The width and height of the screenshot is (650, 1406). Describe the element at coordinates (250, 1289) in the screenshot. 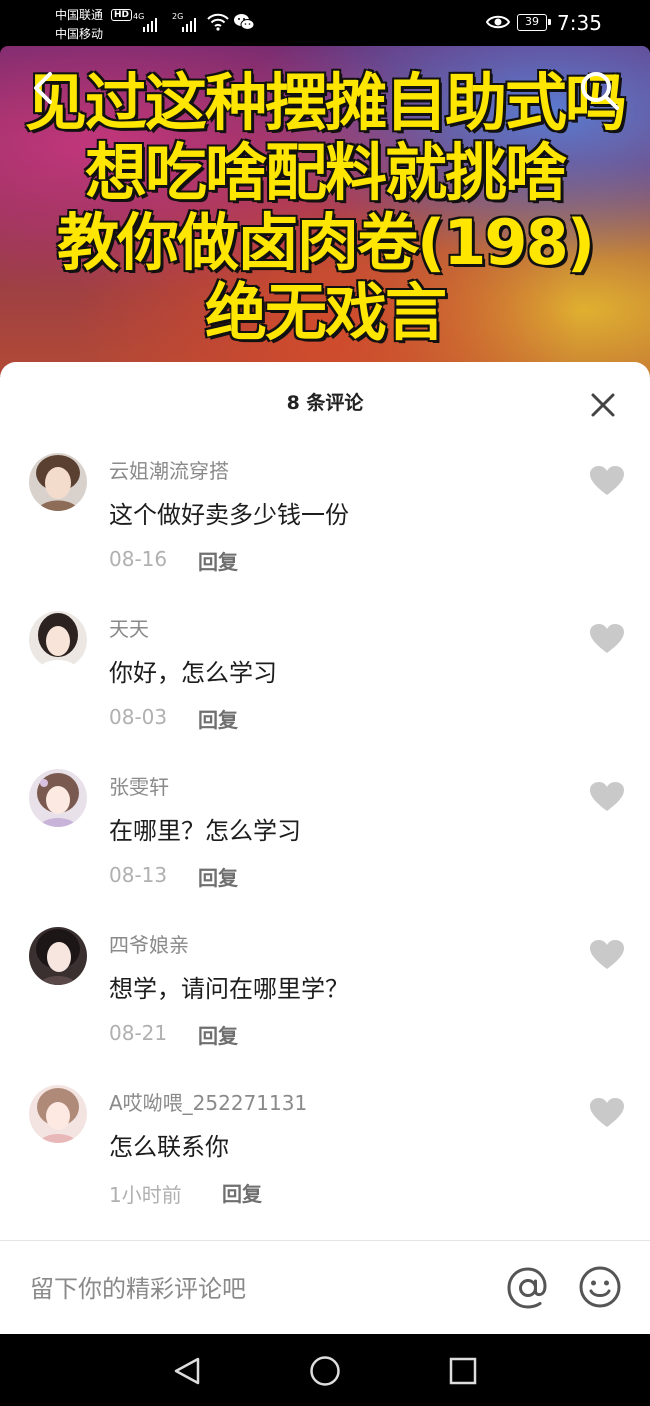

I see `comment-input` at that location.